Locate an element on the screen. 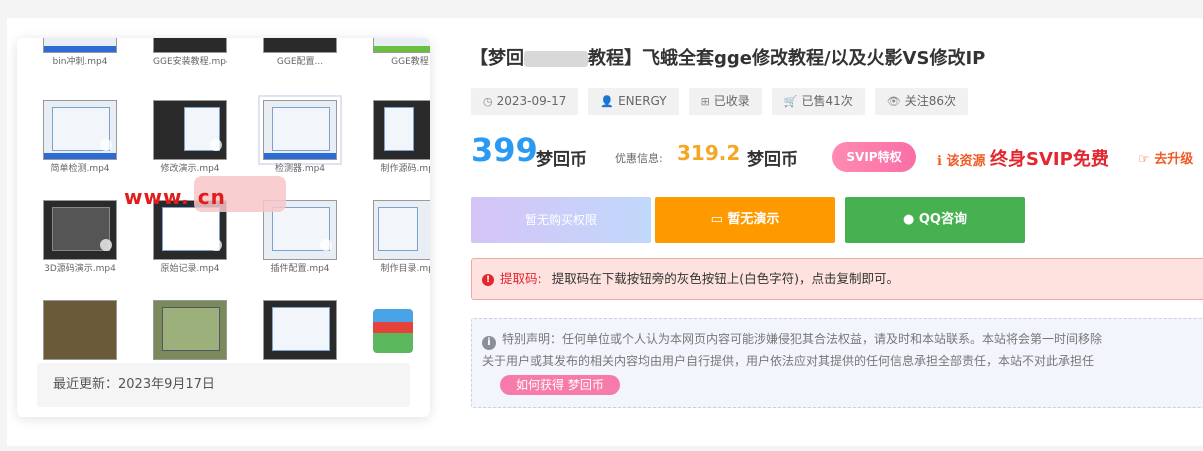 The height and width of the screenshot is (451, 1203). discount-unit: 梦回币 is located at coordinates (772, 160).